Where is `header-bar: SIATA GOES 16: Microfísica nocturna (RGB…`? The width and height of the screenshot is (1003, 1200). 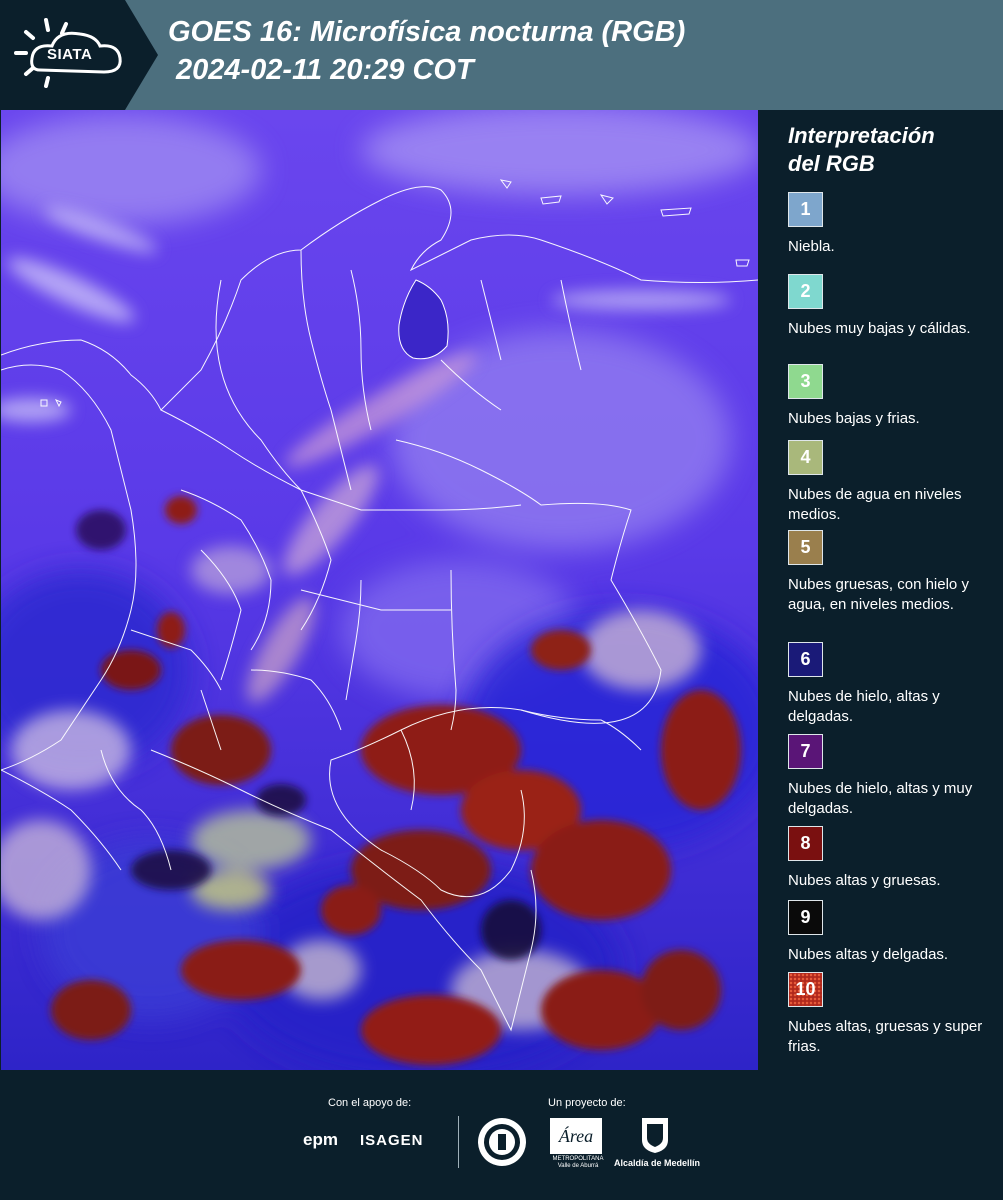
header-bar: SIATA GOES 16: Microfísica nocturna (RGB… is located at coordinates (501, 55).